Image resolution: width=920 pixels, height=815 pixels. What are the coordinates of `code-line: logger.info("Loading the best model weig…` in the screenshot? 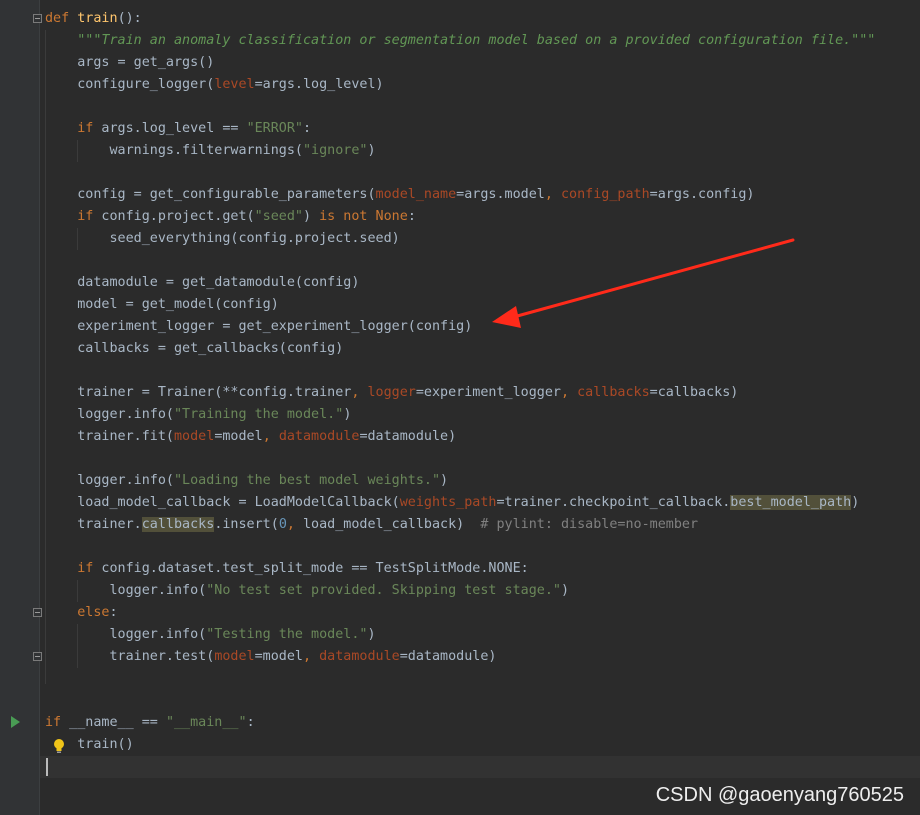 It's located at (482, 481).